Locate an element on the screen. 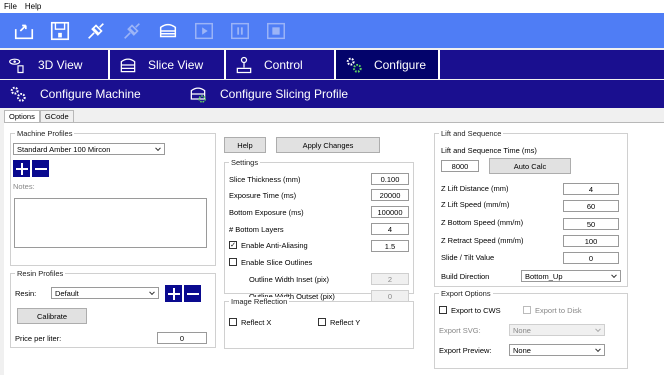 The image size is (664, 375). add-machine-profile-button is located at coordinates (21, 168).